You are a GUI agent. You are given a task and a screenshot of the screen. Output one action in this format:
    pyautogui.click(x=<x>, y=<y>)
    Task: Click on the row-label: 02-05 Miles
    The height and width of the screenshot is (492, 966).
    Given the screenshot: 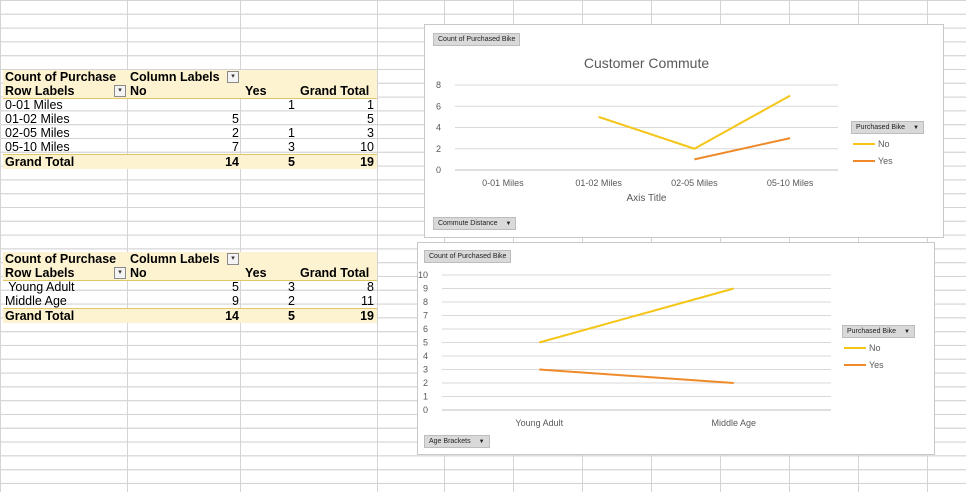 What is the action you would take?
    pyautogui.click(x=37, y=133)
    